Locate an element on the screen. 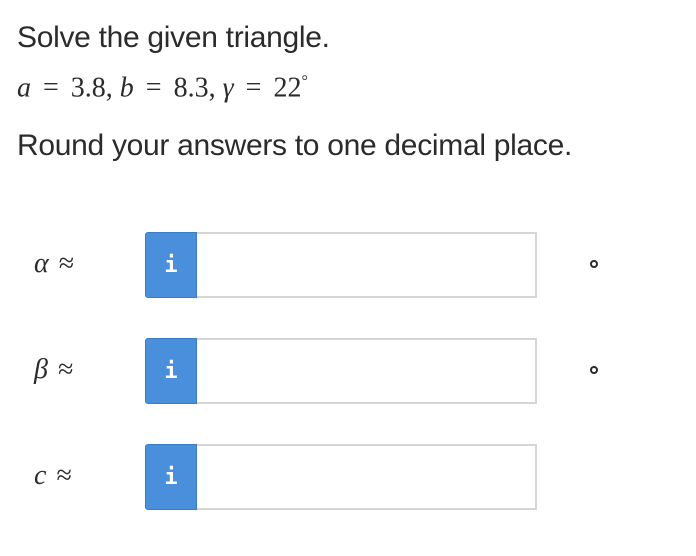  beta-symbol: β is located at coordinates (41, 369).